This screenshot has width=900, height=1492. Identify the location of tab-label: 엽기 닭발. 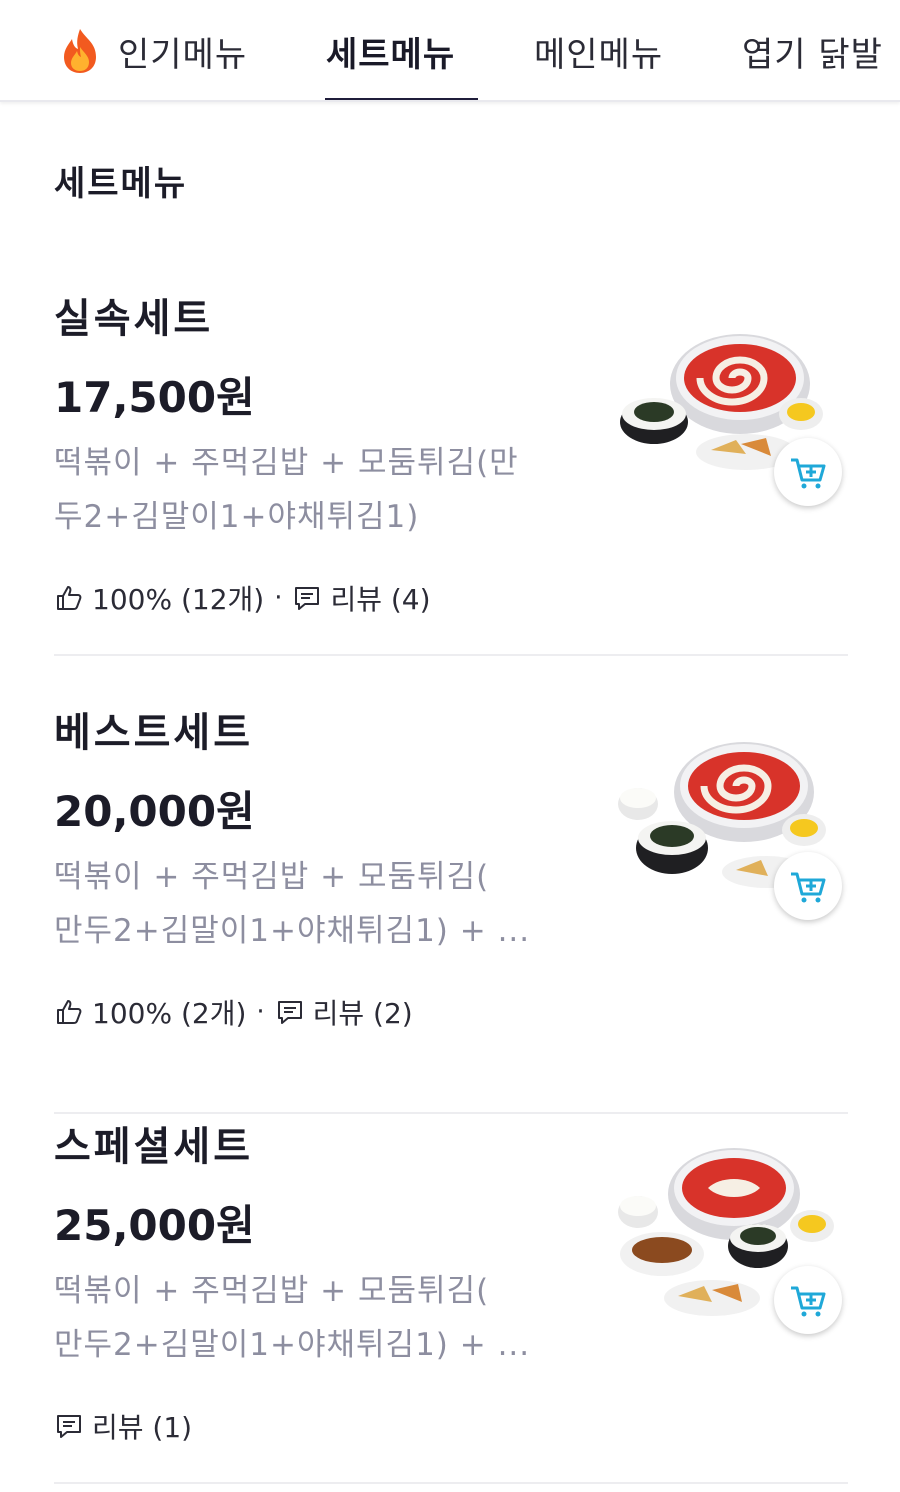
(812, 54).